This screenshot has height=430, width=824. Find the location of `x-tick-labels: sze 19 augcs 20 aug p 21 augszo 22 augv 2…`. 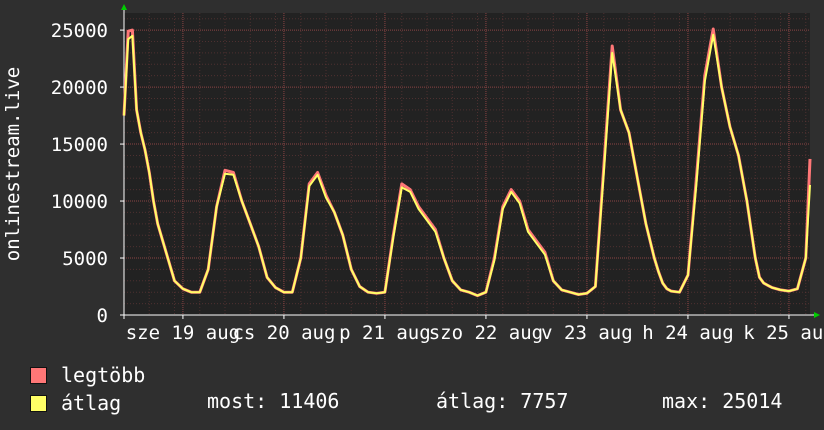

x-tick-labels: sze 19 augcs 20 aug p 21 augszo 22 augv 2… is located at coordinates (475, 333).